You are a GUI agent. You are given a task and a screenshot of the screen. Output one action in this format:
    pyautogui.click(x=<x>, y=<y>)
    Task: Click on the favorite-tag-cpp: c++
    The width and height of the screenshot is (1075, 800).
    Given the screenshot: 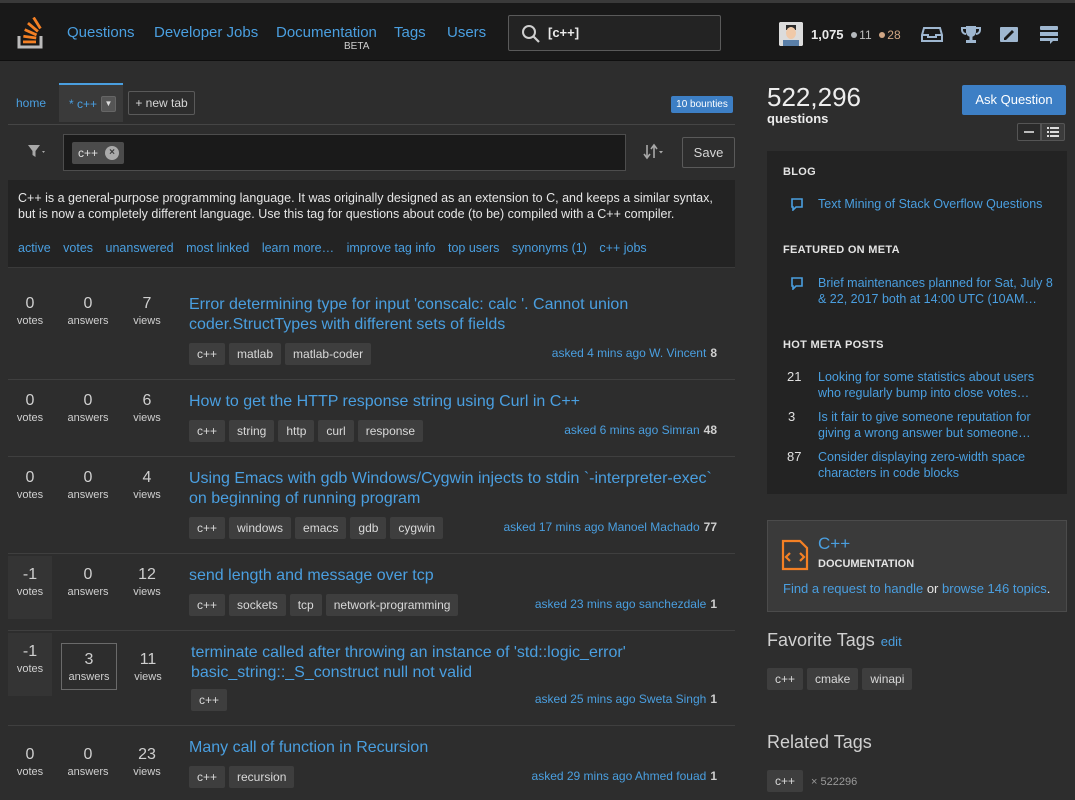 What is the action you would take?
    pyautogui.click(x=785, y=679)
    